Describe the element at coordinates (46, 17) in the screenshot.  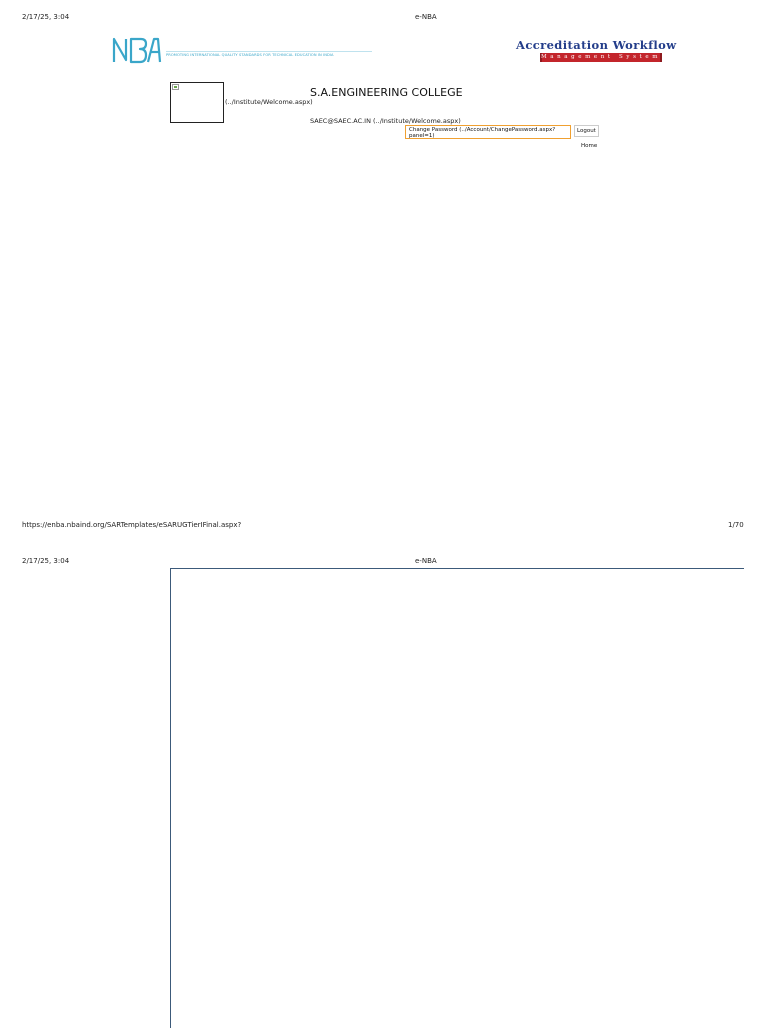
I see `print-datetime: 2/17/25, 3:04` at that location.